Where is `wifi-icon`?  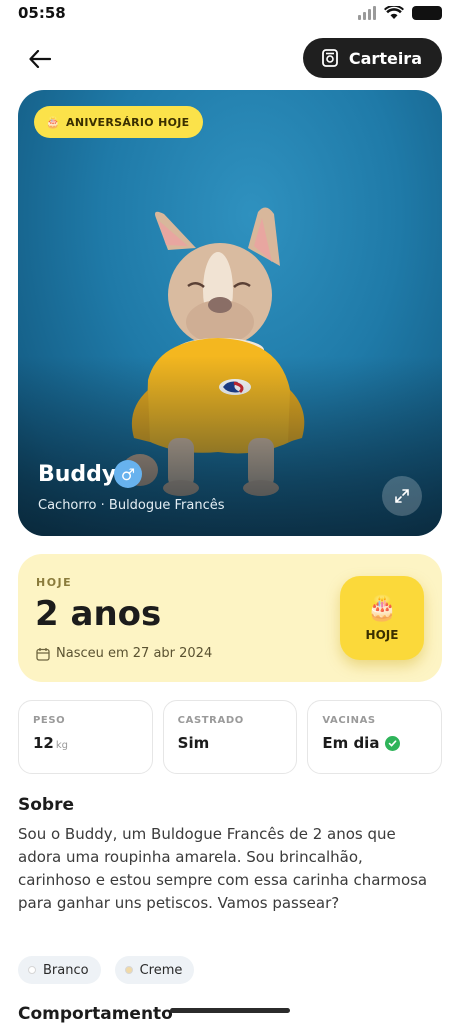
wifi-icon is located at coordinates (394, 12).